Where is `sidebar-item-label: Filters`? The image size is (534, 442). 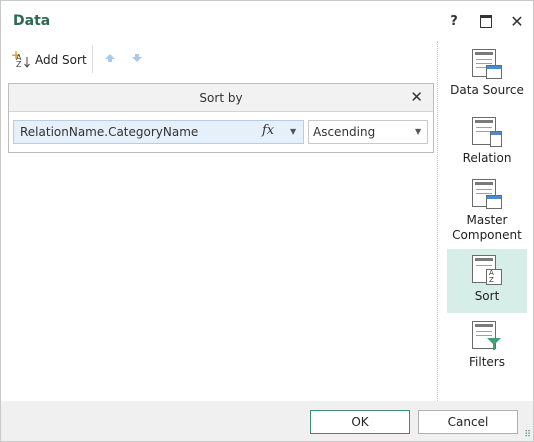 sidebar-item-label: Filters is located at coordinates (487, 362).